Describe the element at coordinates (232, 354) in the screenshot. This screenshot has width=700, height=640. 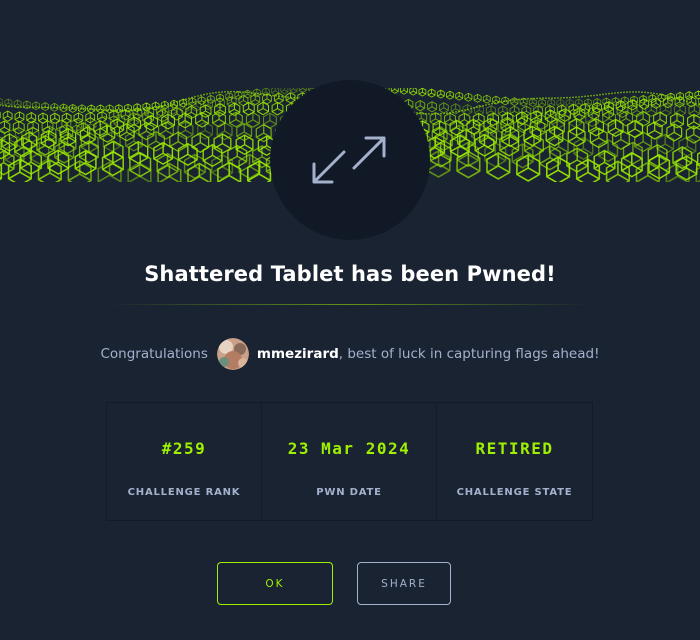
I see `avatar` at that location.